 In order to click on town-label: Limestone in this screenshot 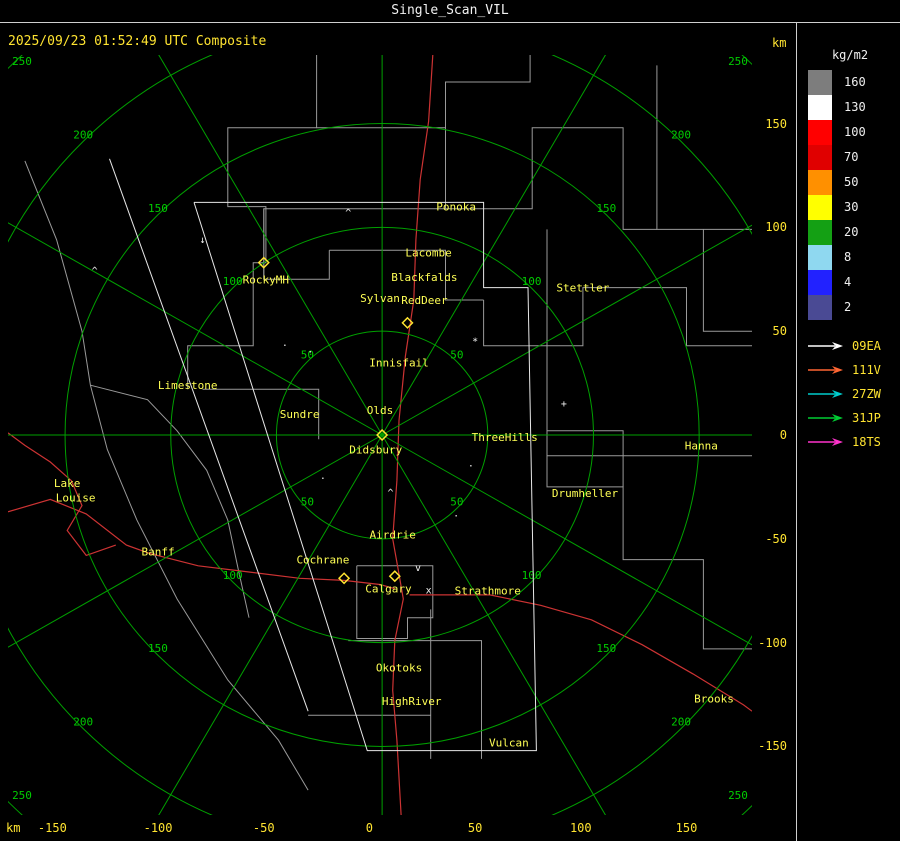, I will do `click(188, 385)`.